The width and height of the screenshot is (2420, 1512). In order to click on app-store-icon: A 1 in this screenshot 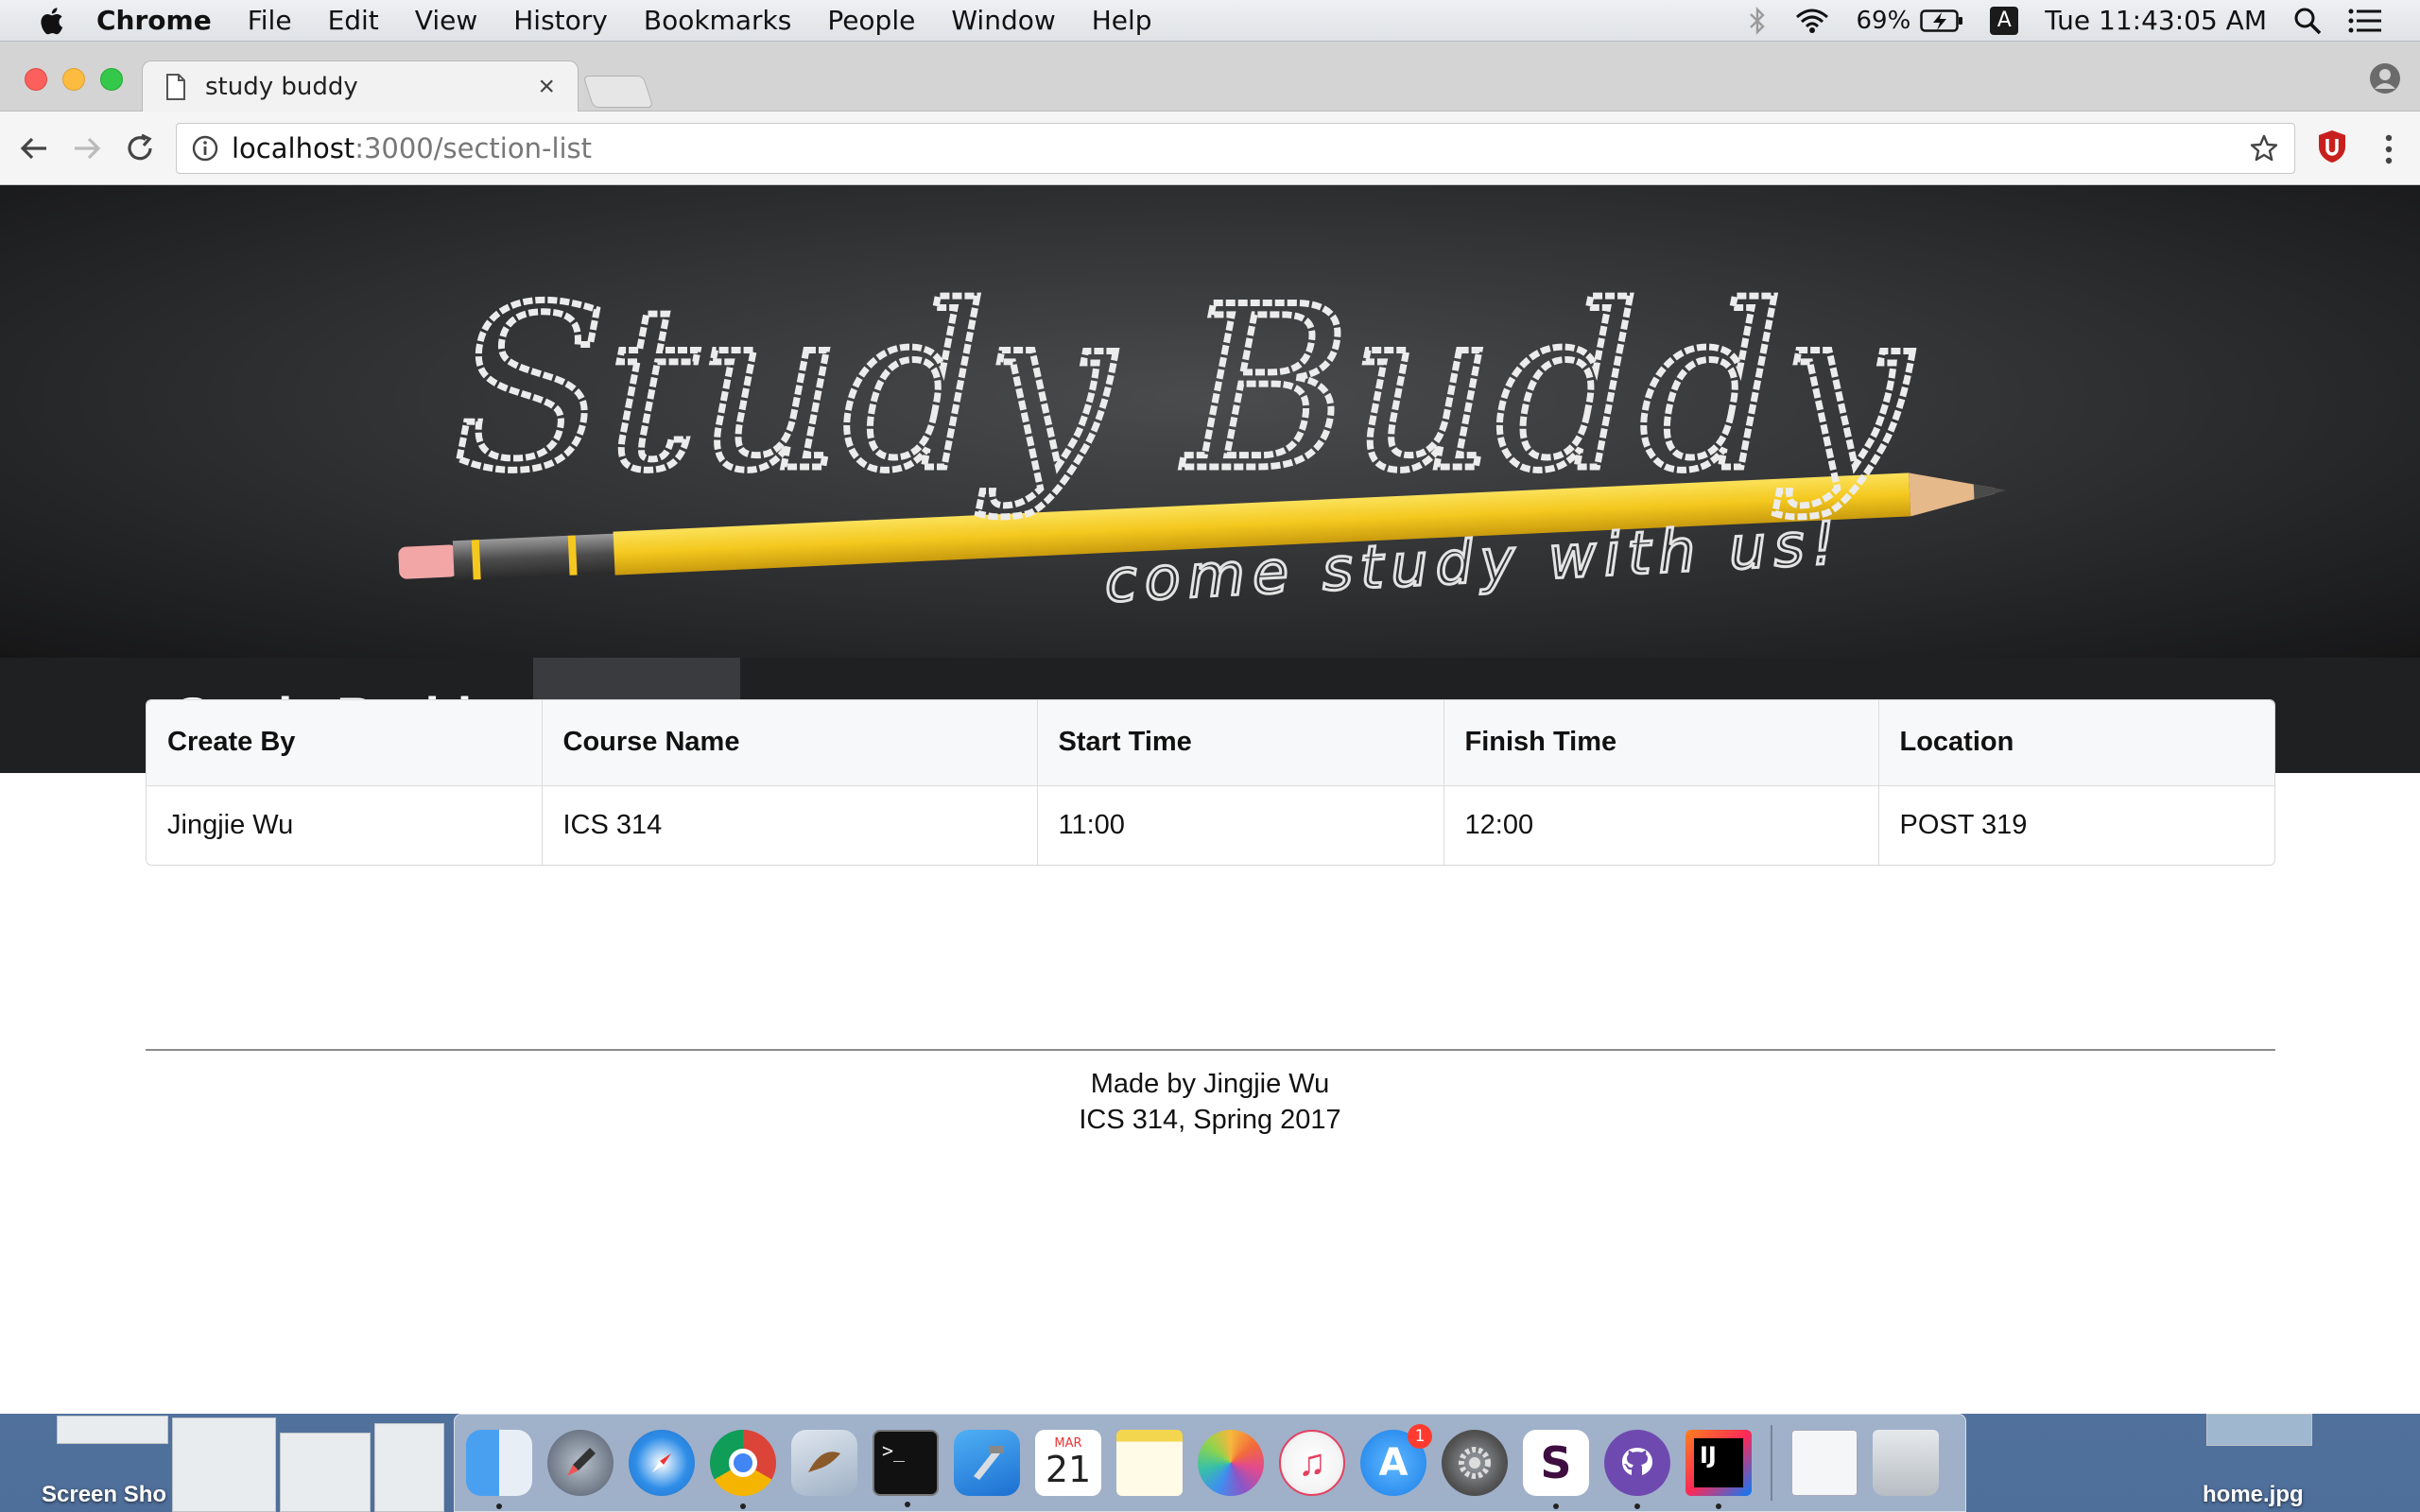, I will do `click(1396, 1460)`.